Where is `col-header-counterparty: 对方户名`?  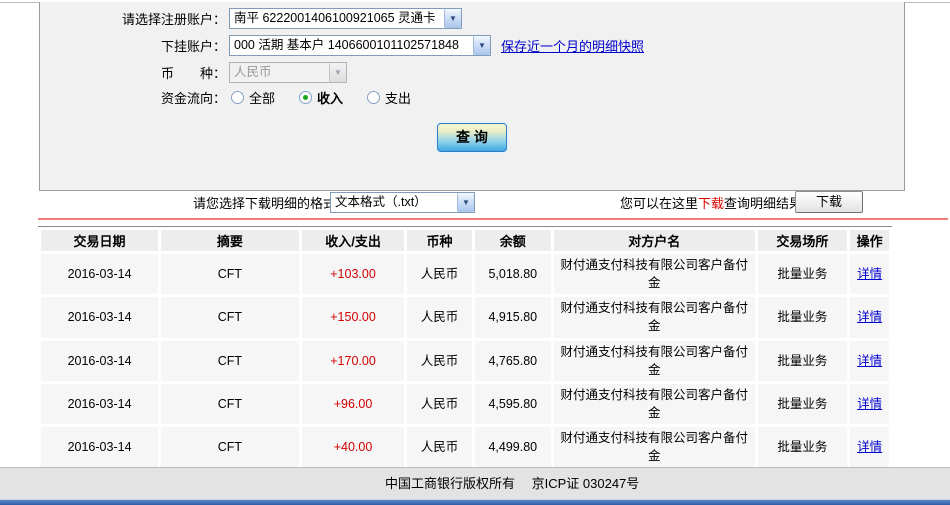
col-header-counterparty: 对方户名 is located at coordinates (654, 240).